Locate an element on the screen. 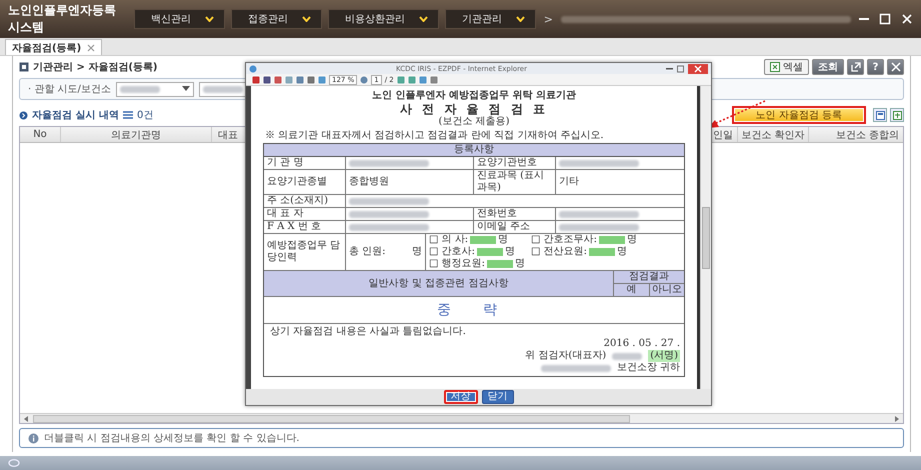 Image resolution: width=921 pixels, height=470 pixels. export-button is located at coordinates (897, 115).